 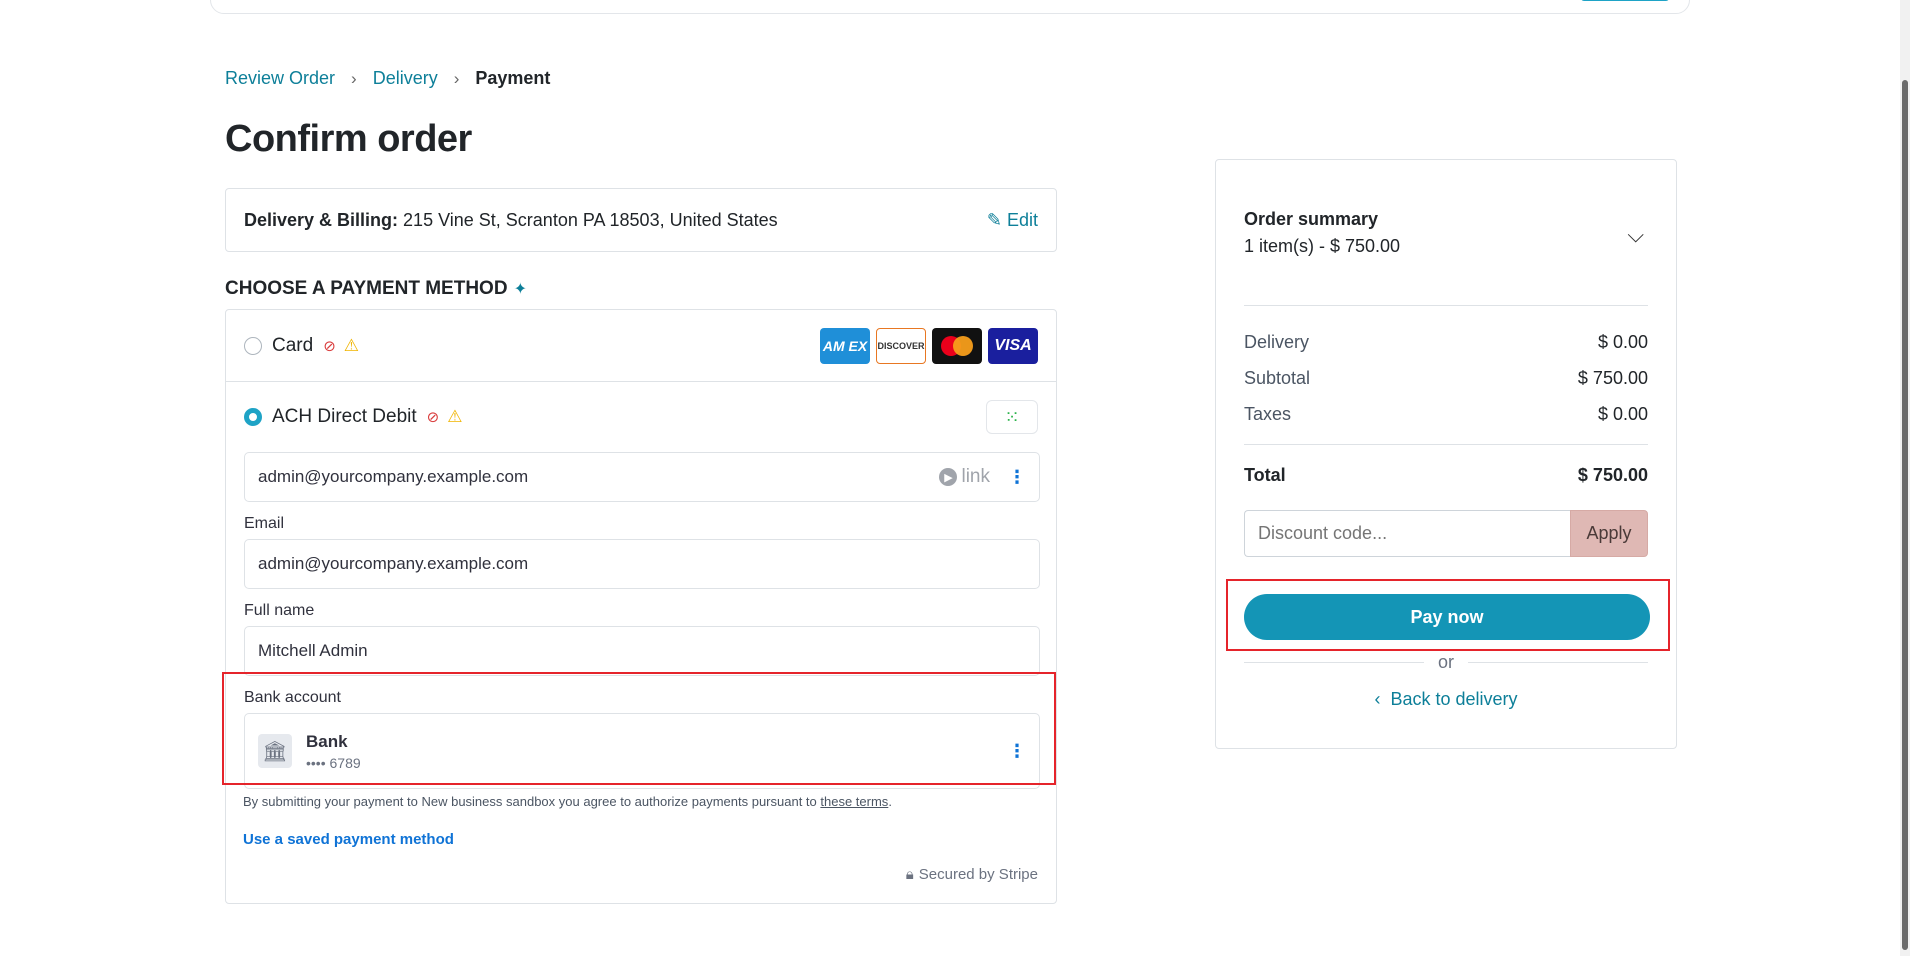 What do you see at coordinates (1268, 413) in the screenshot?
I see `summary-line-label: Taxes` at bounding box center [1268, 413].